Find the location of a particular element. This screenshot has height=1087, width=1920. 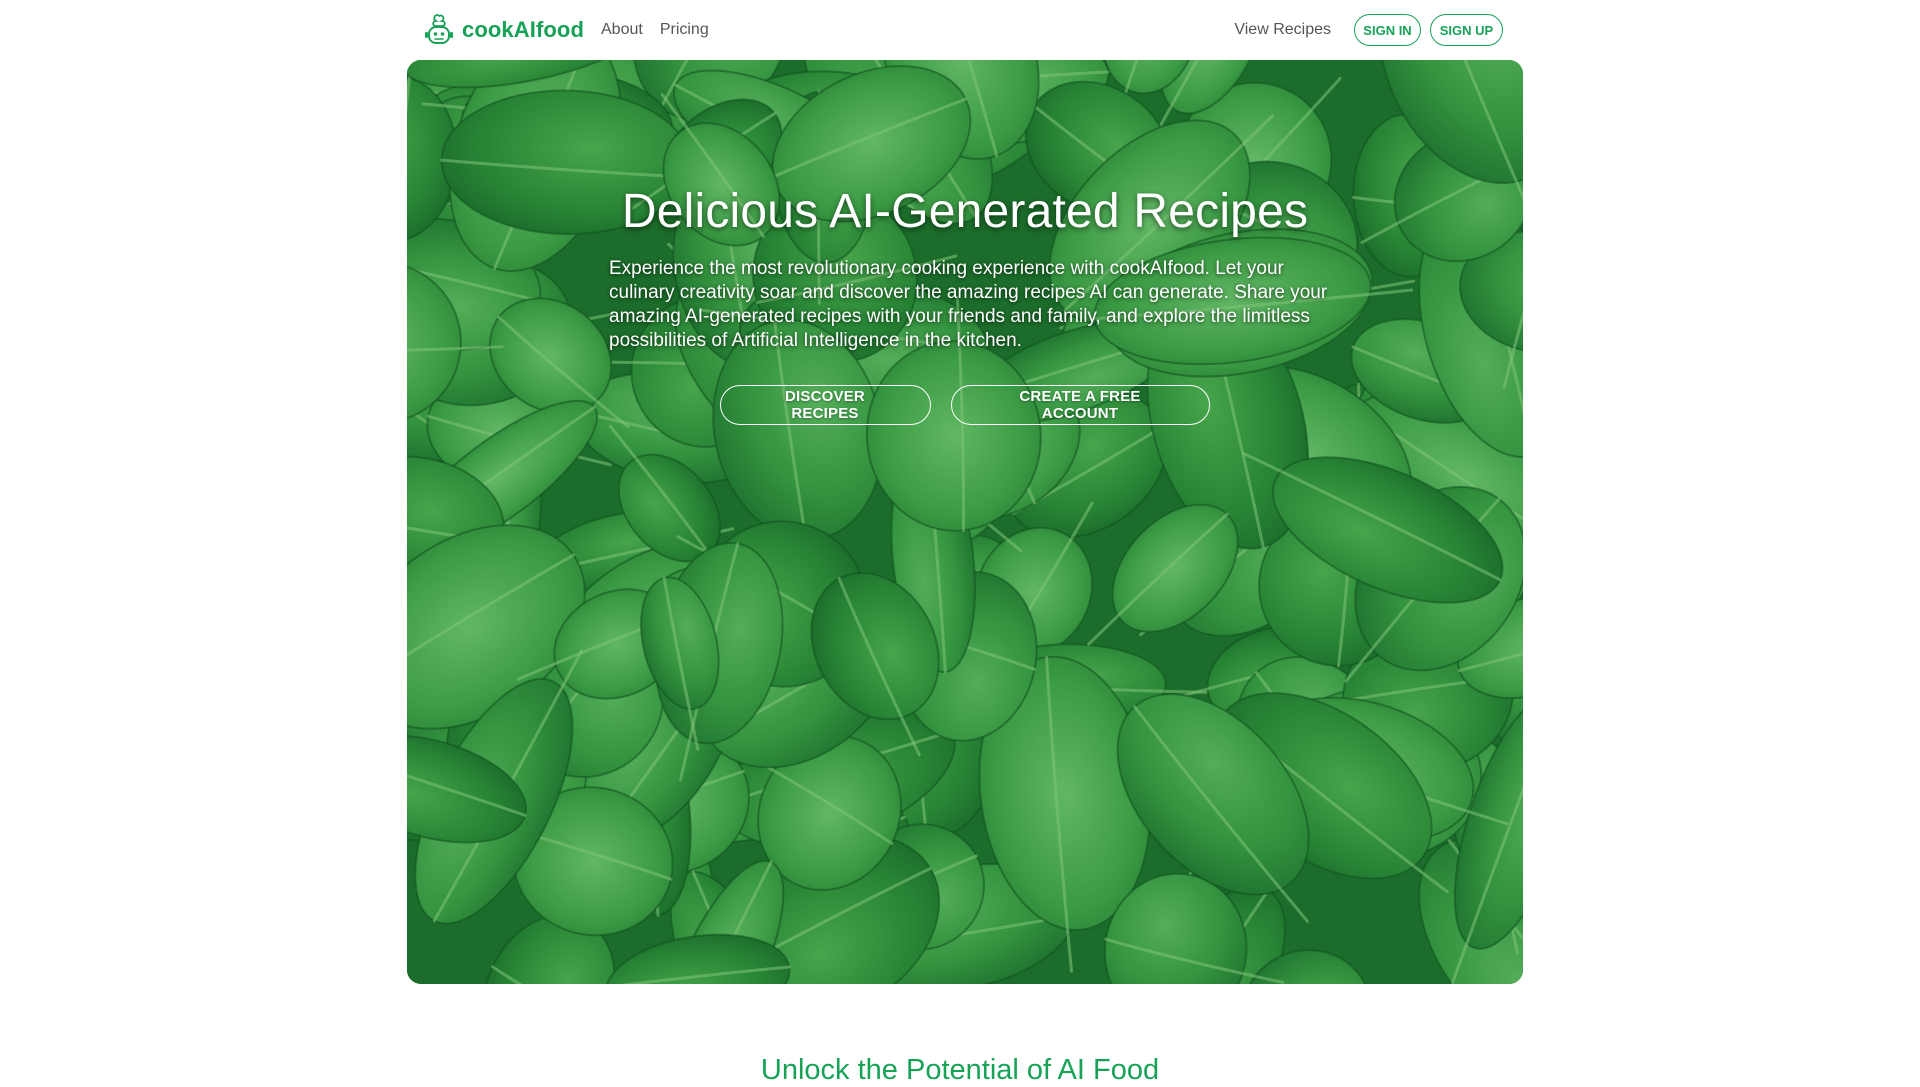

brand-logo-link: cookAIfood is located at coordinates (504, 30).